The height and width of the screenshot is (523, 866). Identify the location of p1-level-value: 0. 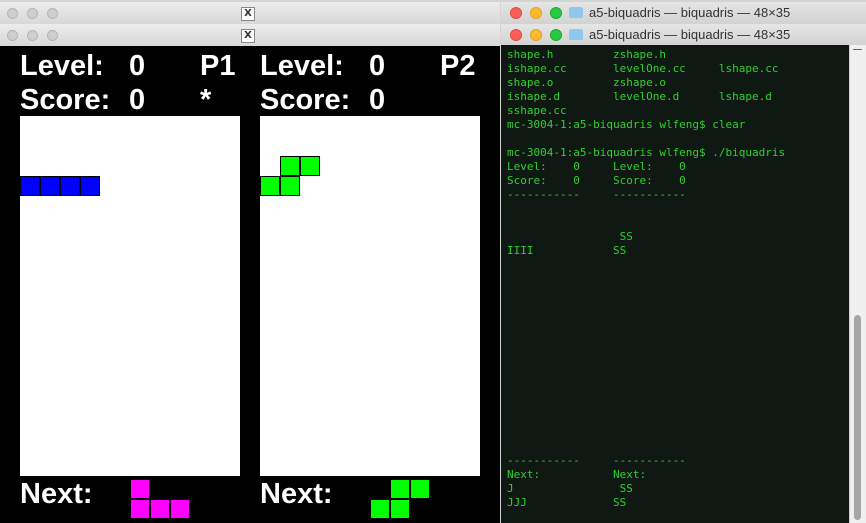
(137, 66).